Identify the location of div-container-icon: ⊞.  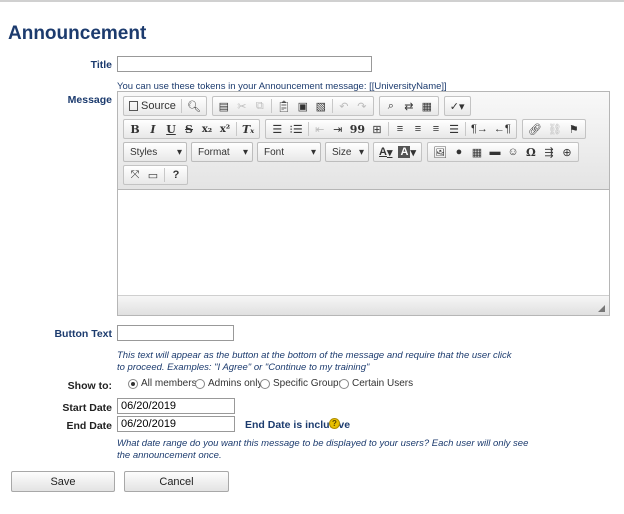
(377, 129).